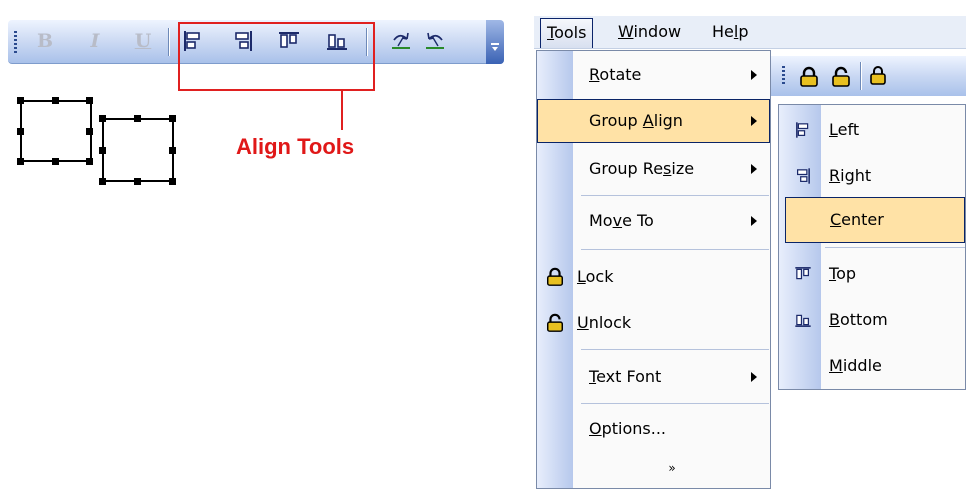 The image size is (966, 489). Describe the element at coordinates (295, 146) in the screenshot. I see `align-tools-callout: Align Tools` at that location.